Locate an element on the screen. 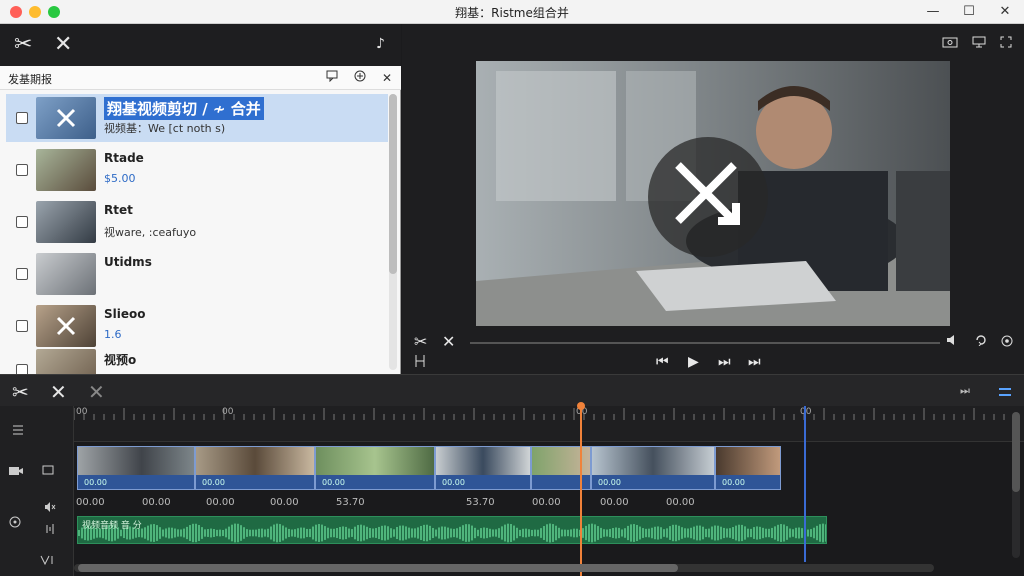 This screenshot has width=1024, height=576. playhead is located at coordinates (581, 491).